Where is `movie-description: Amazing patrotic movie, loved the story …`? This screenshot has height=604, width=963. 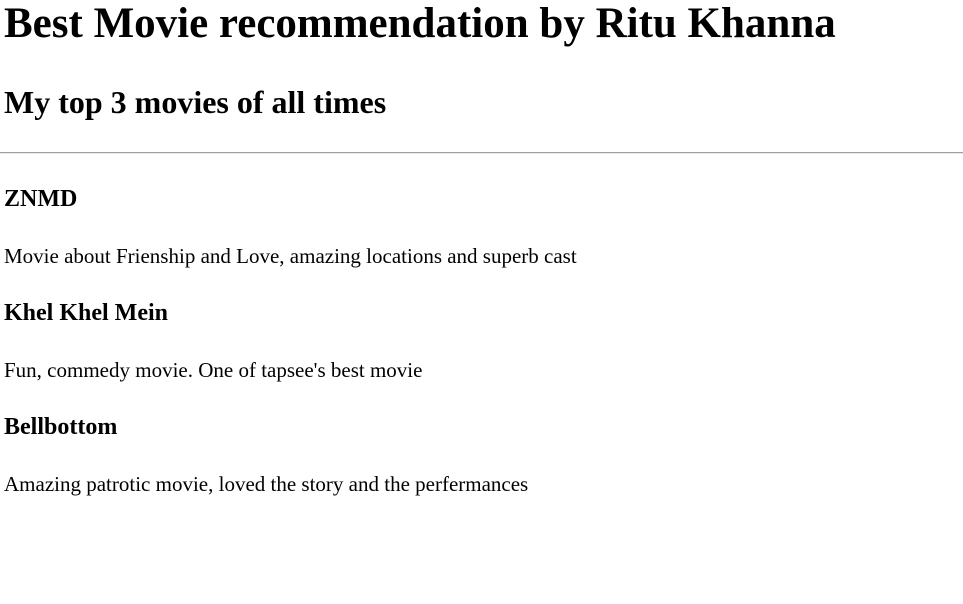
movie-description: Amazing patrotic movie, loved the story … is located at coordinates (266, 484).